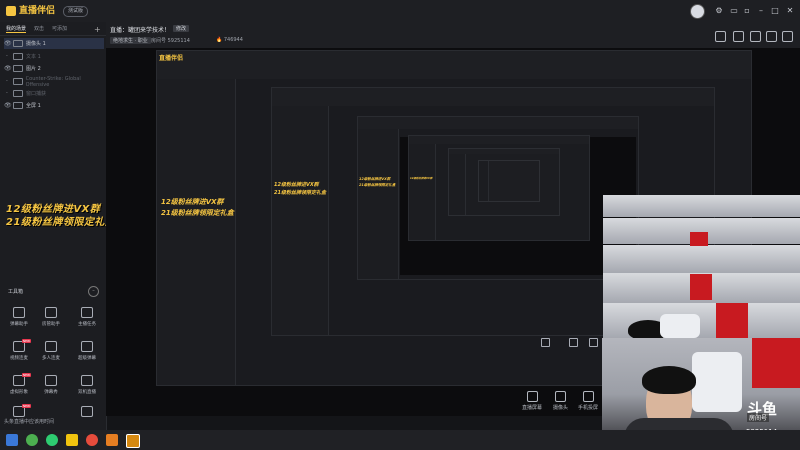 The width and height of the screenshot is (800, 450). Describe the element at coordinates (87, 358) in the screenshot. I see `tool-label: 超级弹幕` at that location.